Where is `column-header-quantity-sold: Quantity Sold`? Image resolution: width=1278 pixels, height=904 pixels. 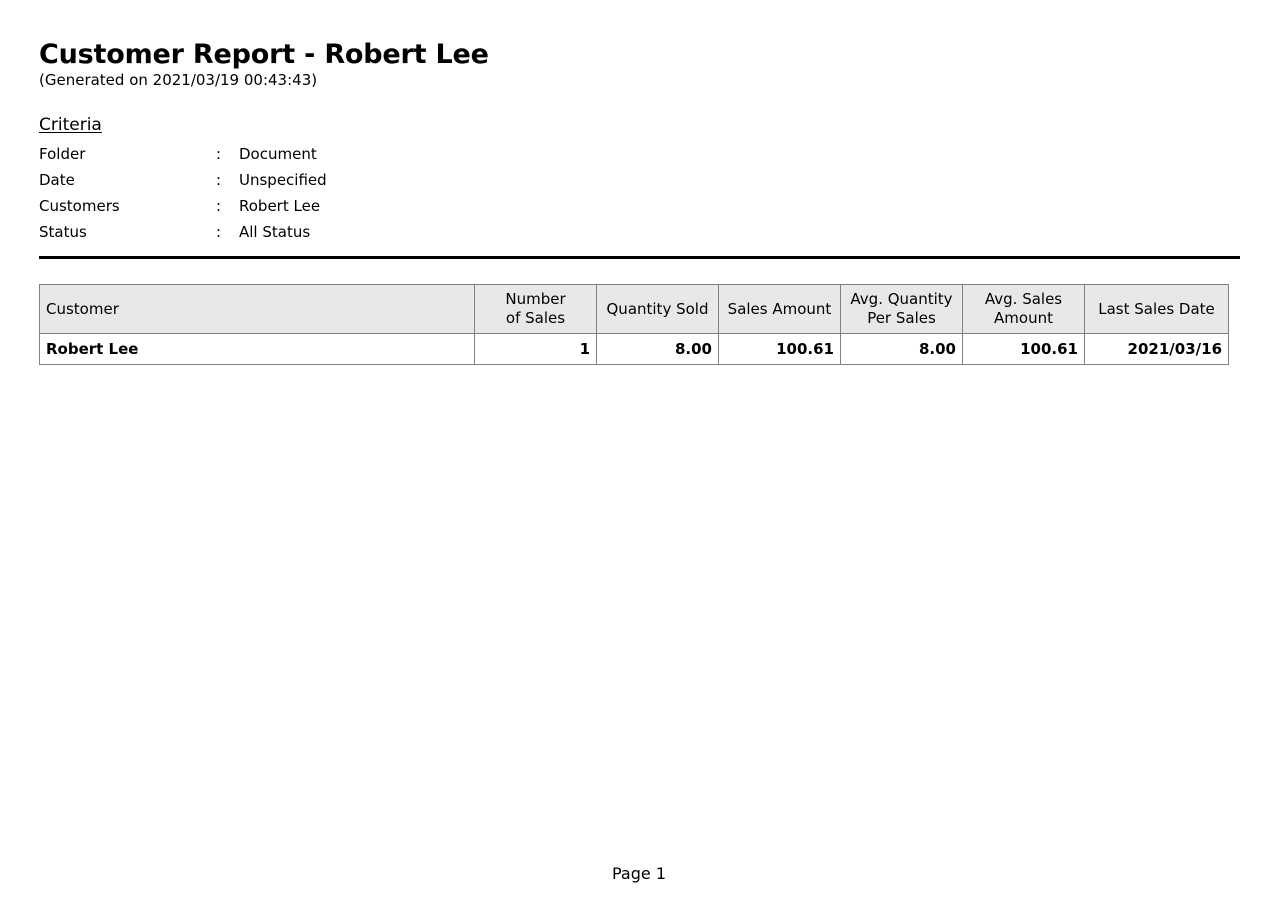 column-header-quantity-sold: Quantity Sold is located at coordinates (657, 309).